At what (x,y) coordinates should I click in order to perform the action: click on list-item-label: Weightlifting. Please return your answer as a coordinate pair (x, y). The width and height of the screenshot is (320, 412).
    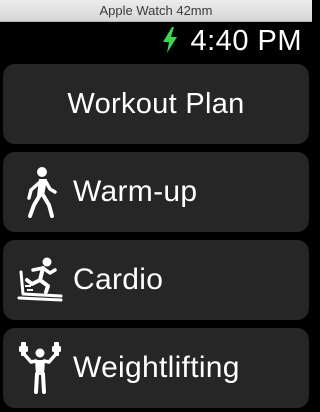
    Looking at the image, I should click on (156, 367).